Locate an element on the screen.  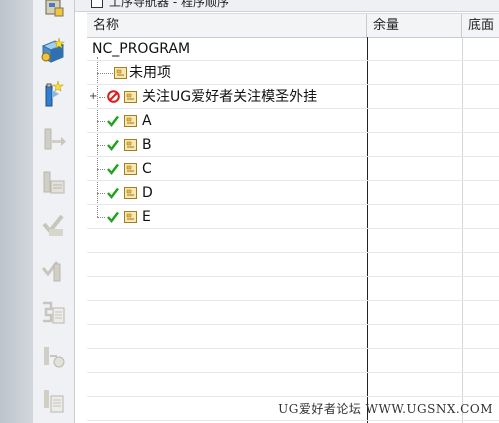
program-order-icon is located at coordinates (53, 12).